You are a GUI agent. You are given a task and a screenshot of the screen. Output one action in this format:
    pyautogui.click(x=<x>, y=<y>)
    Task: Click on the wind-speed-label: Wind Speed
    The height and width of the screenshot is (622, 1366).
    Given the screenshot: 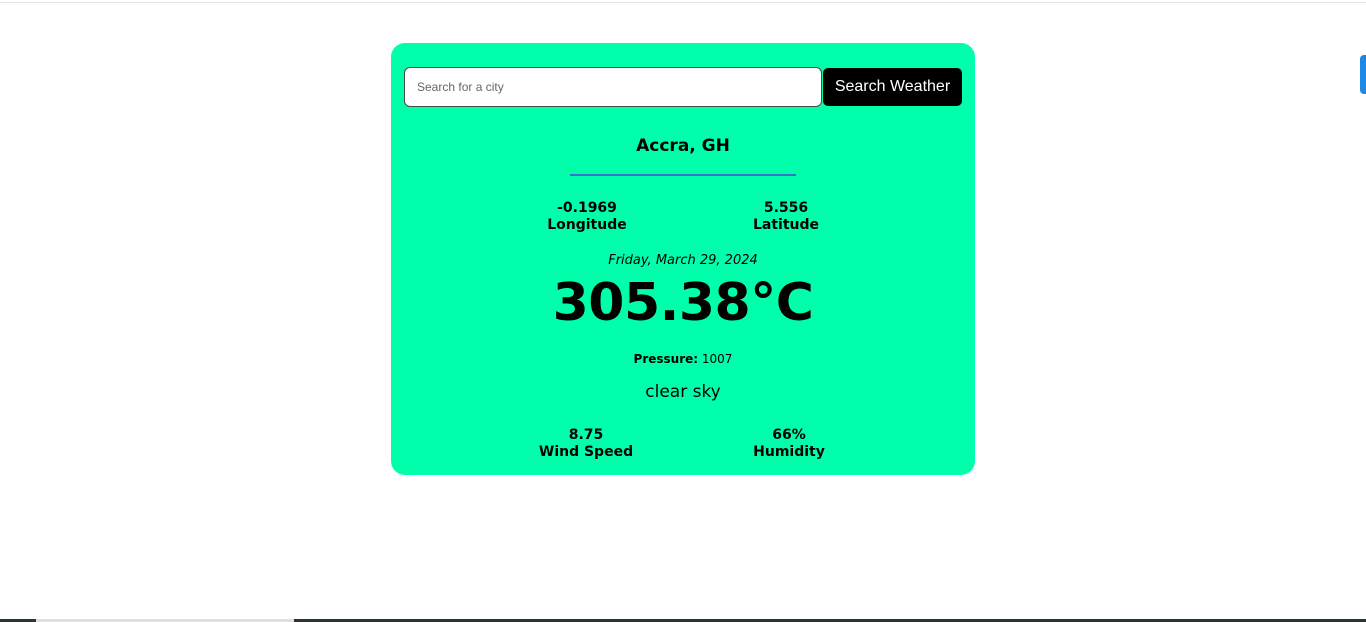 What is the action you would take?
    pyautogui.click(x=586, y=452)
    